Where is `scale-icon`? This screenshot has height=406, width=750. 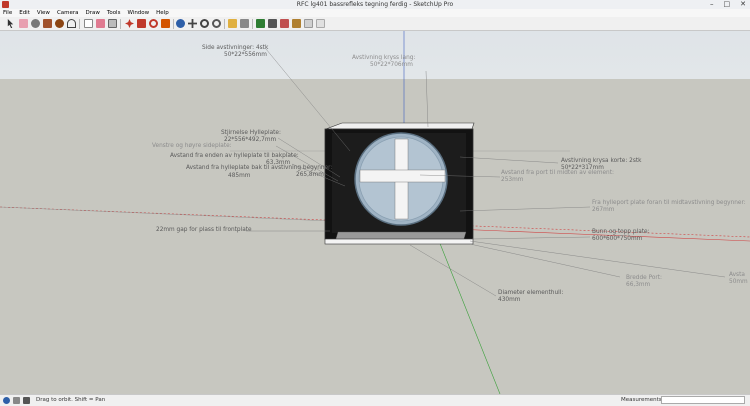
scale-icon is located at coordinates (153, 23).